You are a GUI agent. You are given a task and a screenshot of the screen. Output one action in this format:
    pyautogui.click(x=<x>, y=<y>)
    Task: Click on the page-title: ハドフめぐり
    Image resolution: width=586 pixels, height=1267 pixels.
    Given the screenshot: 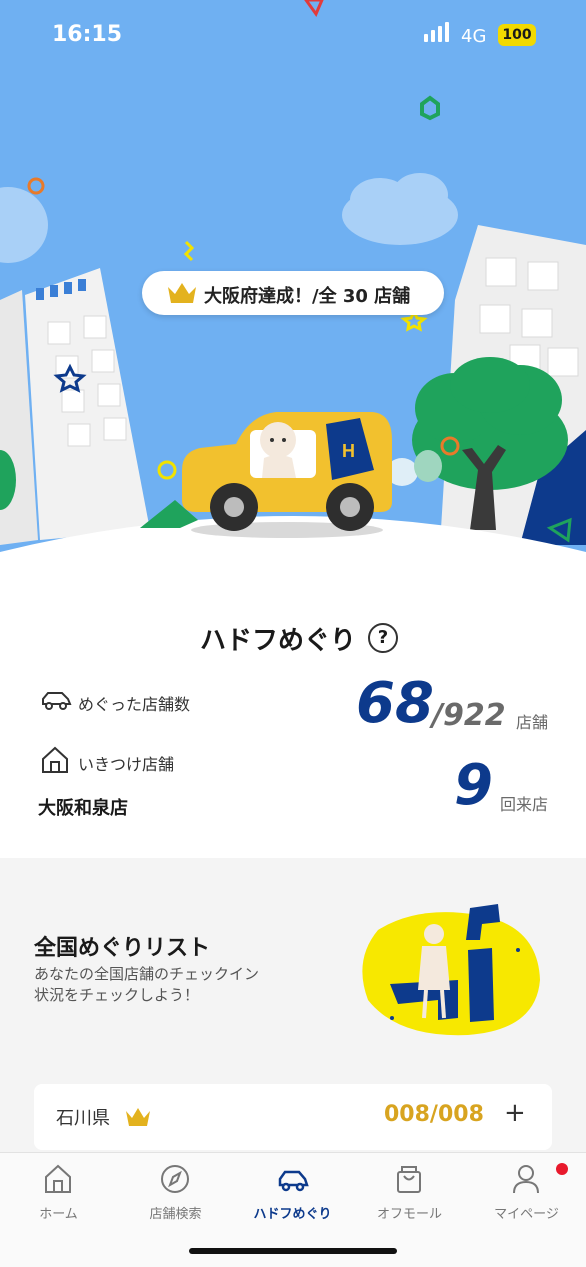 What is the action you would take?
    pyautogui.click(x=277, y=641)
    